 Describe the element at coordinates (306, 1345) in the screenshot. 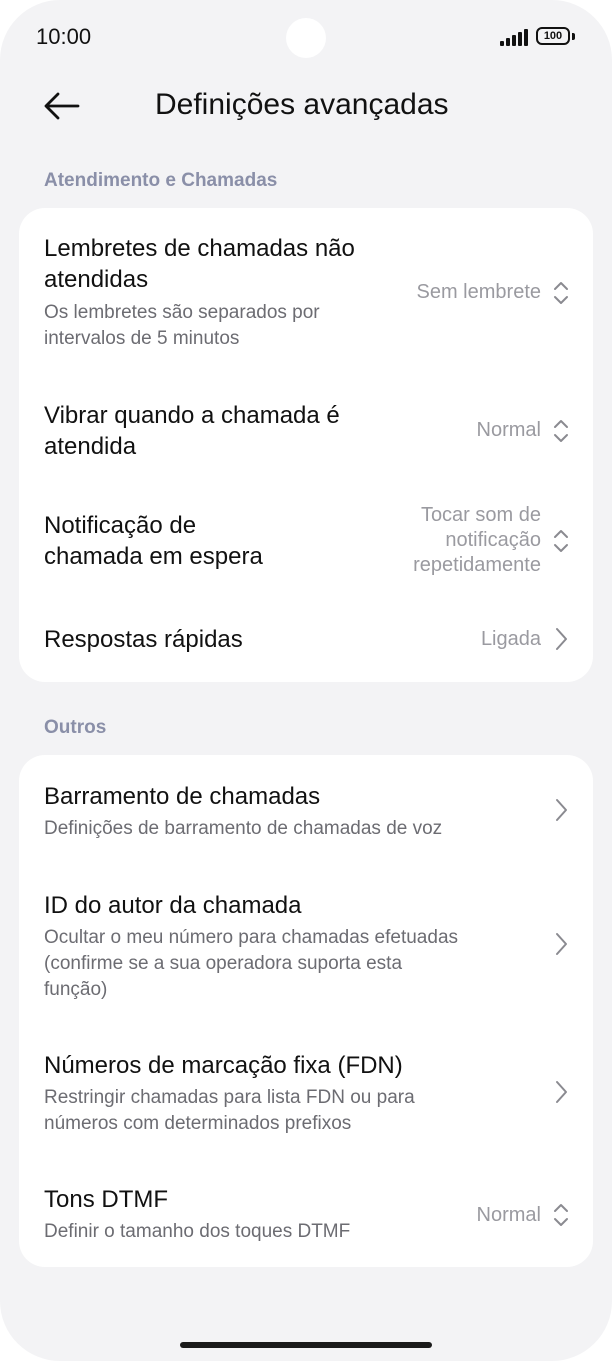

I see `home-indicator` at that location.